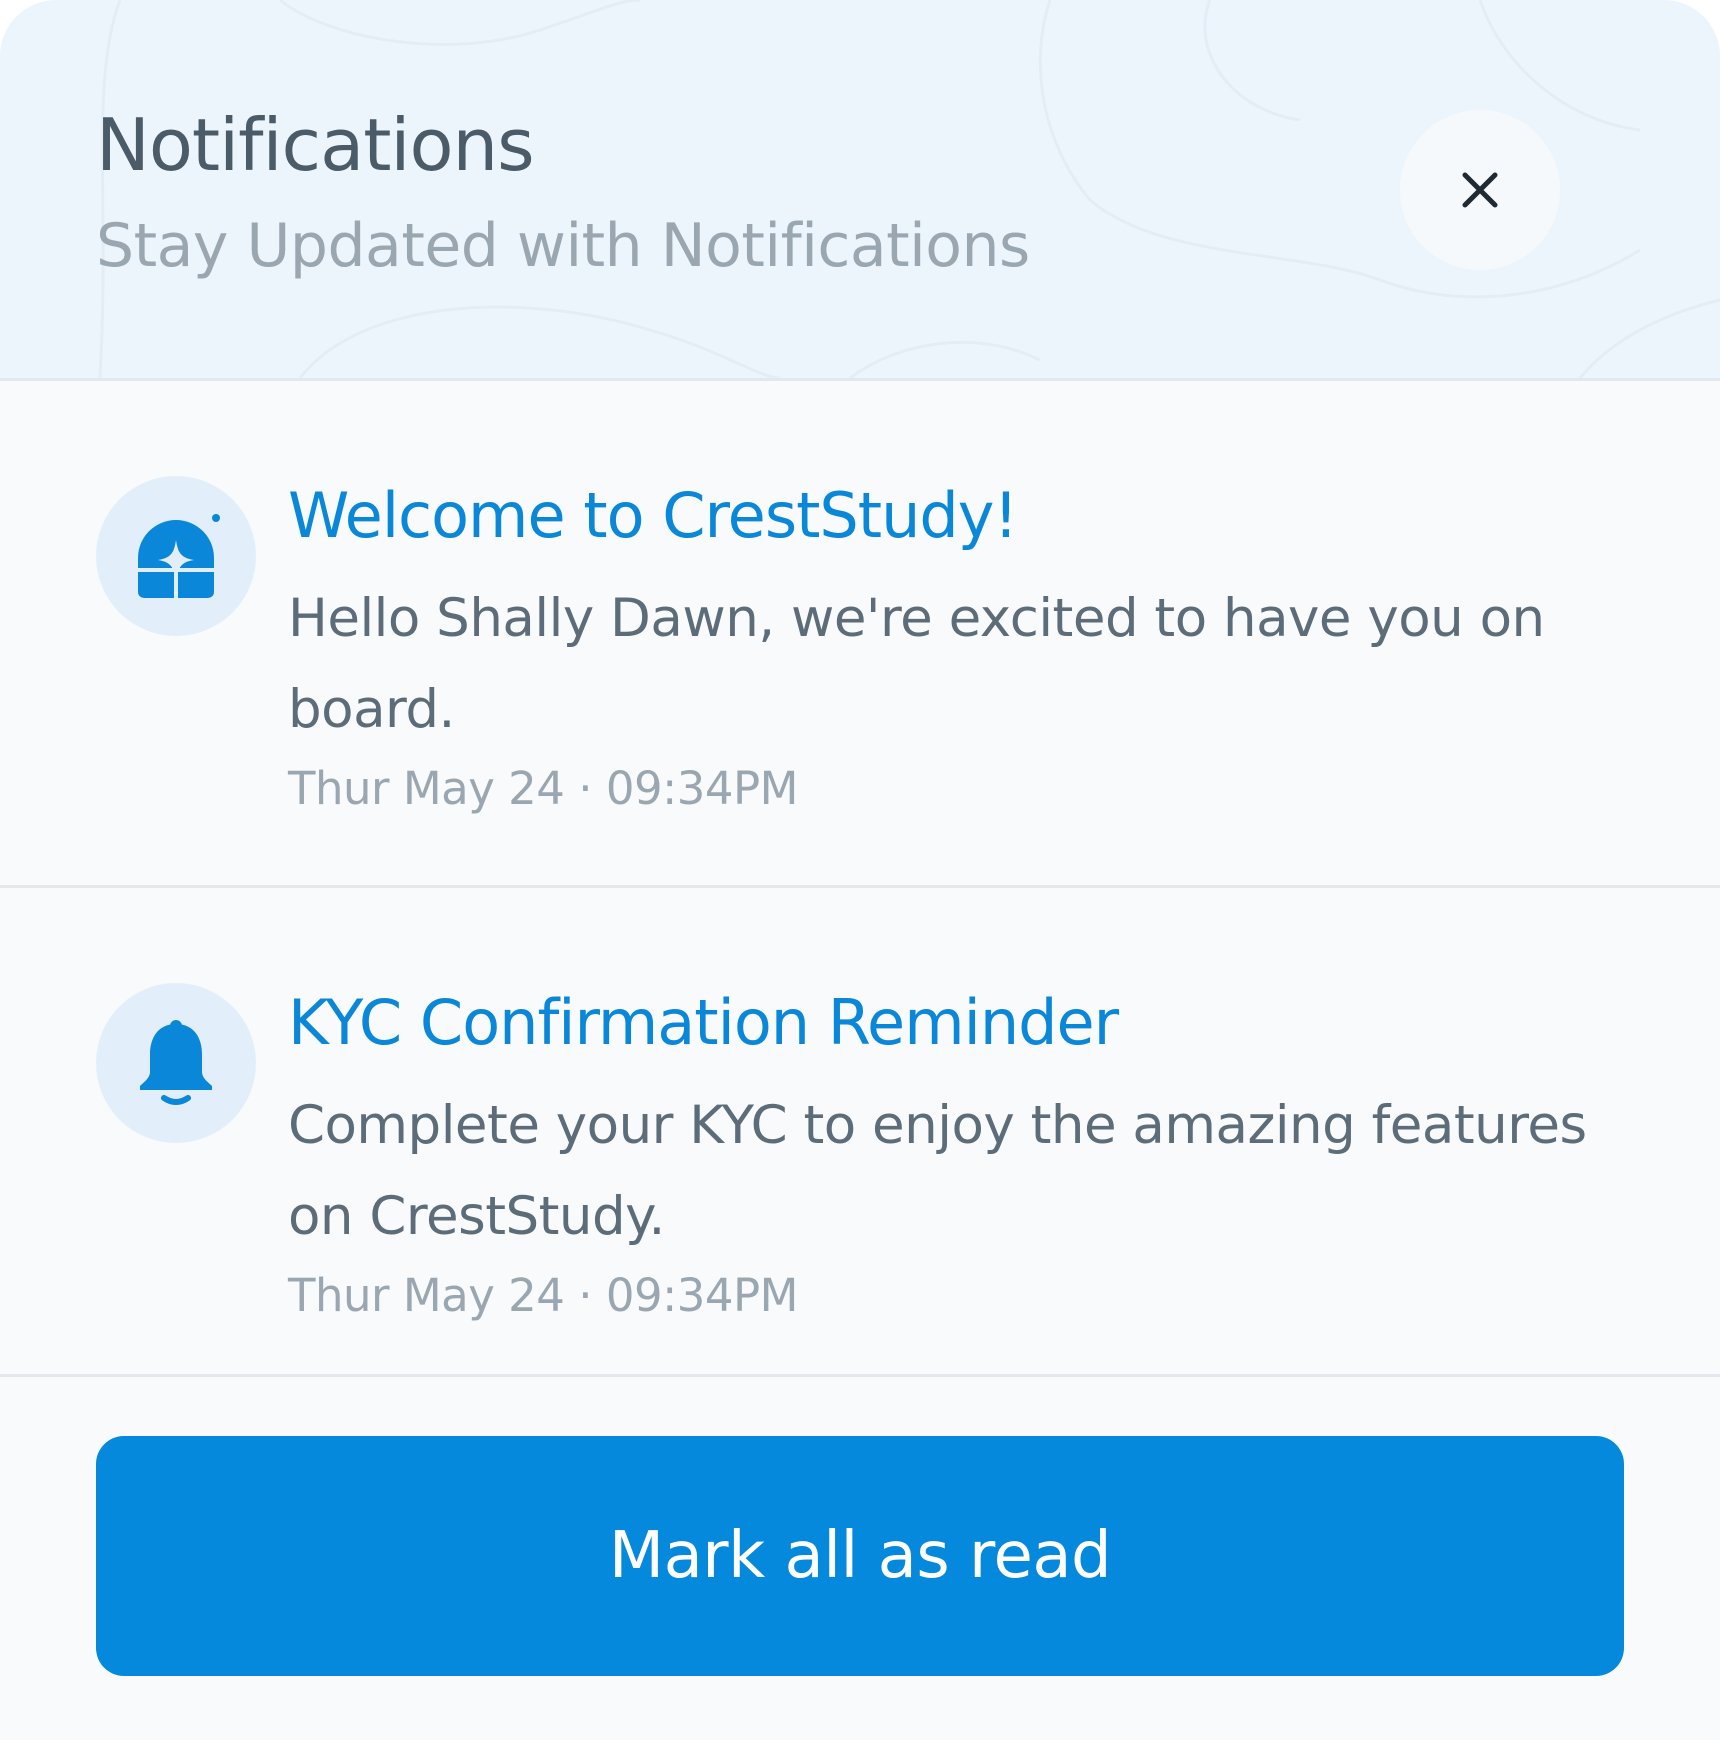 The height and width of the screenshot is (1740, 1720). I want to click on close-button, so click(1480, 190).